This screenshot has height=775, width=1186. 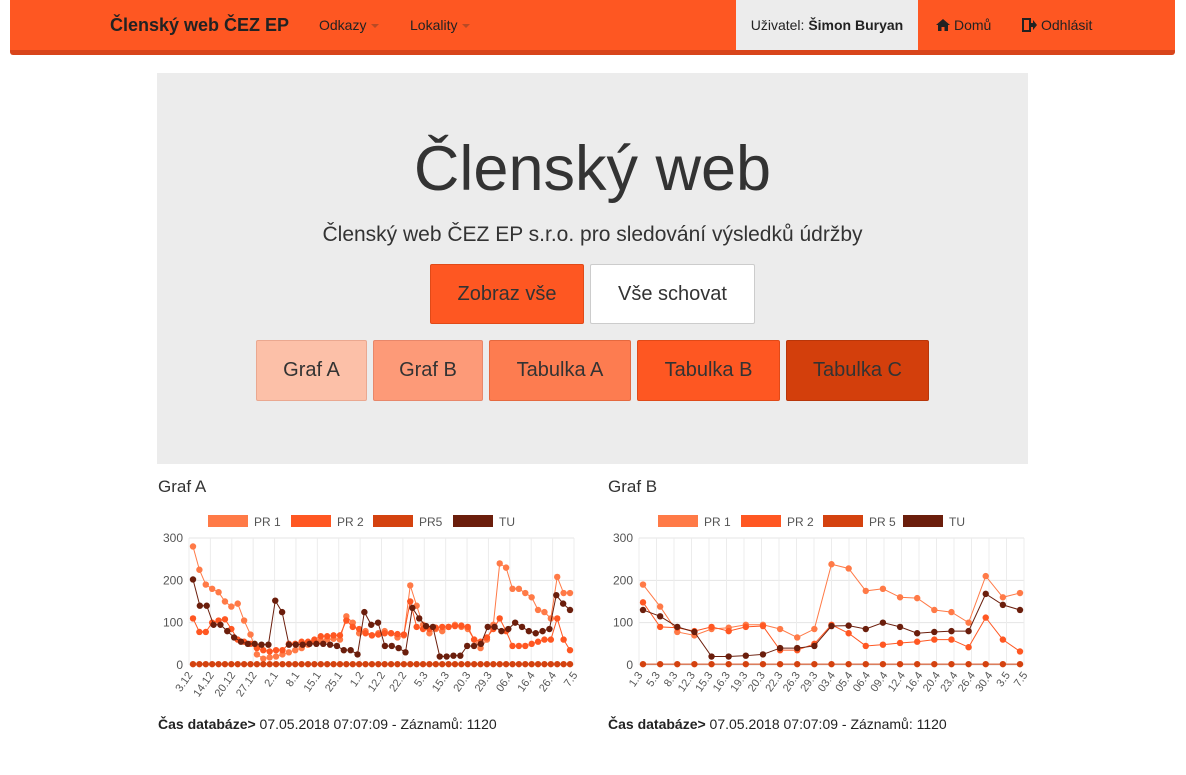 What do you see at coordinates (592, 169) in the screenshot?
I see `page-title: Členský web` at bounding box center [592, 169].